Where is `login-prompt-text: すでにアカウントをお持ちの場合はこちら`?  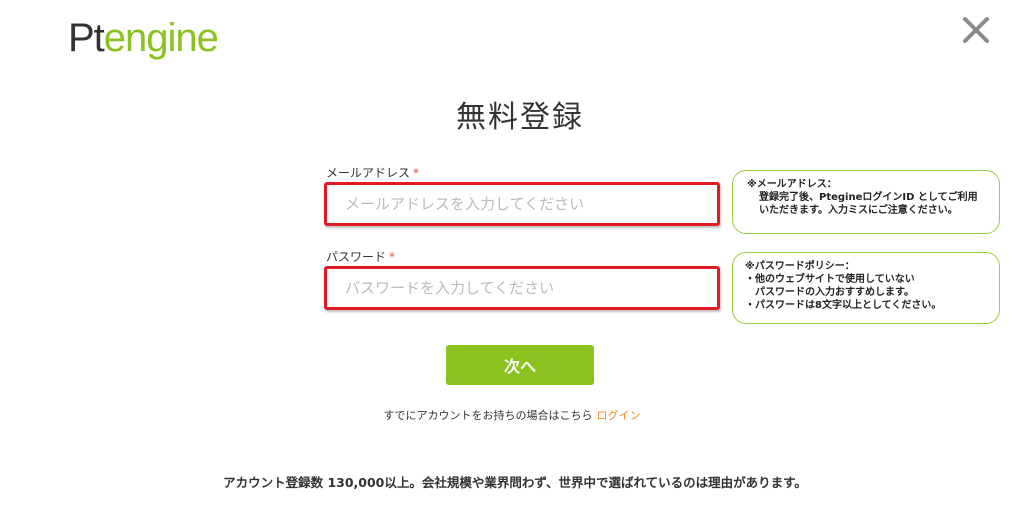
login-prompt-text: すでにアカウントをお持ちの場合はこちら is located at coordinates (488, 415).